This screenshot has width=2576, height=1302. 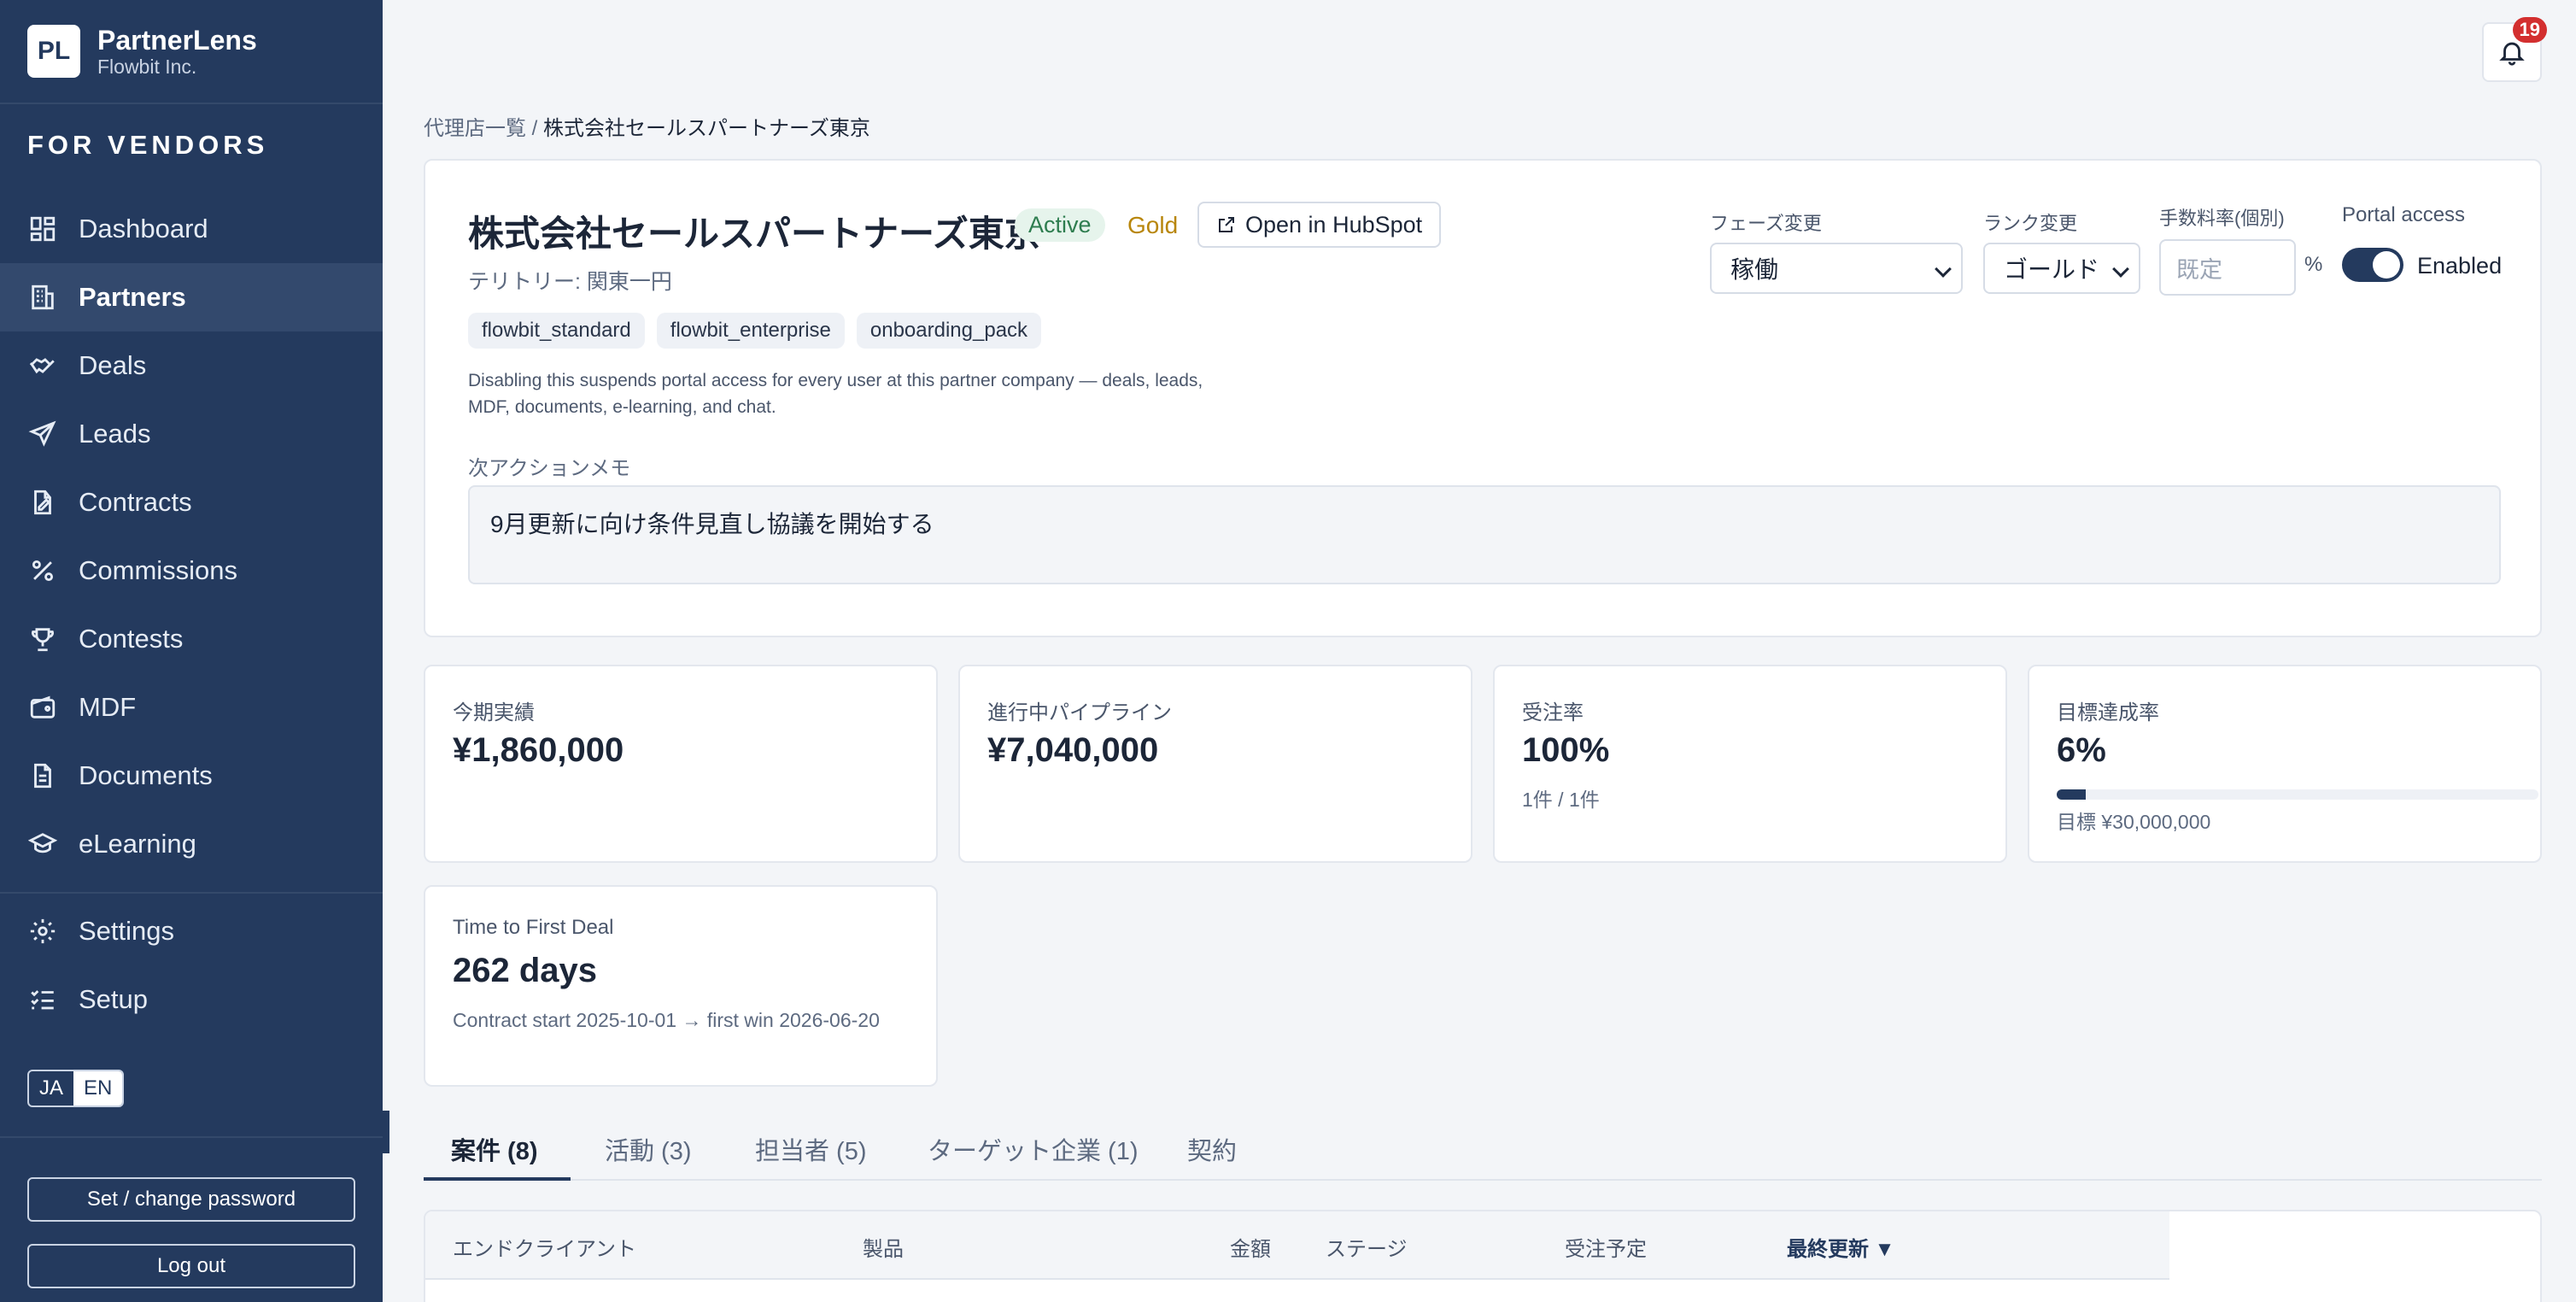 What do you see at coordinates (147, 67) in the screenshot?
I see `brand-company: Flowbit Inc.` at bounding box center [147, 67].